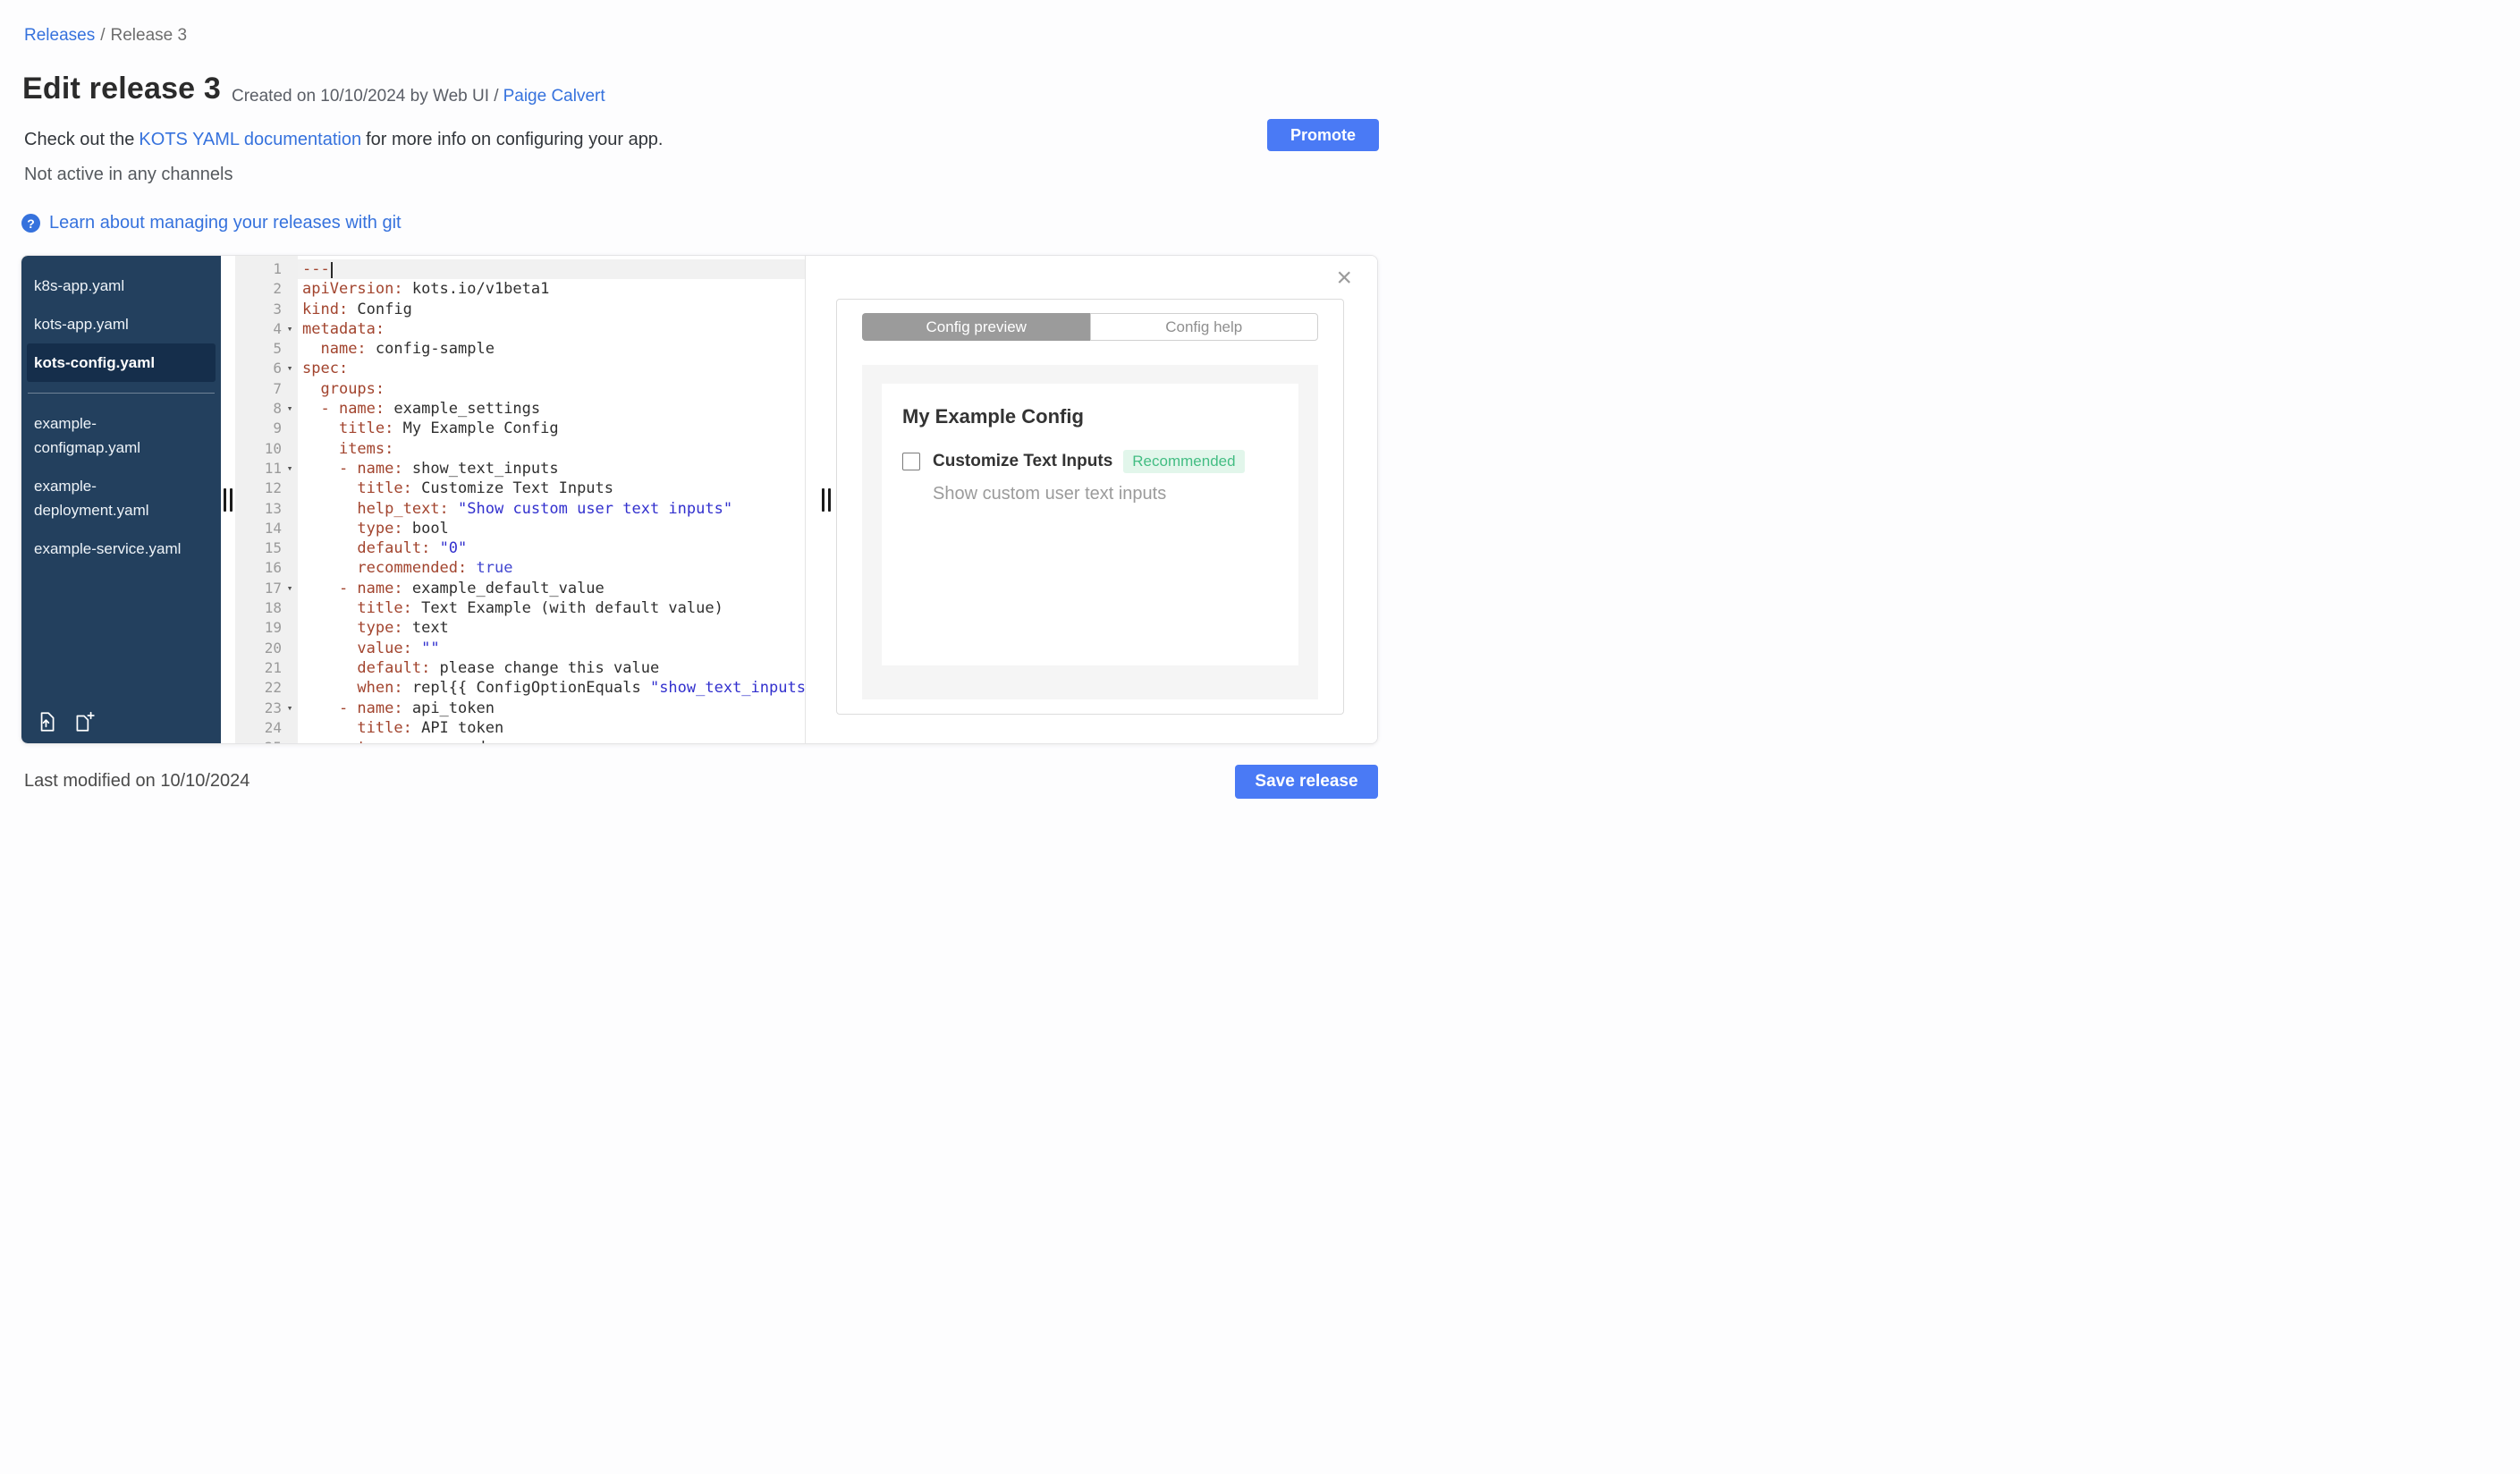 The image size is (2520, 1474). I want to click on tab-config-preview: Config preview, so click(976, 327).